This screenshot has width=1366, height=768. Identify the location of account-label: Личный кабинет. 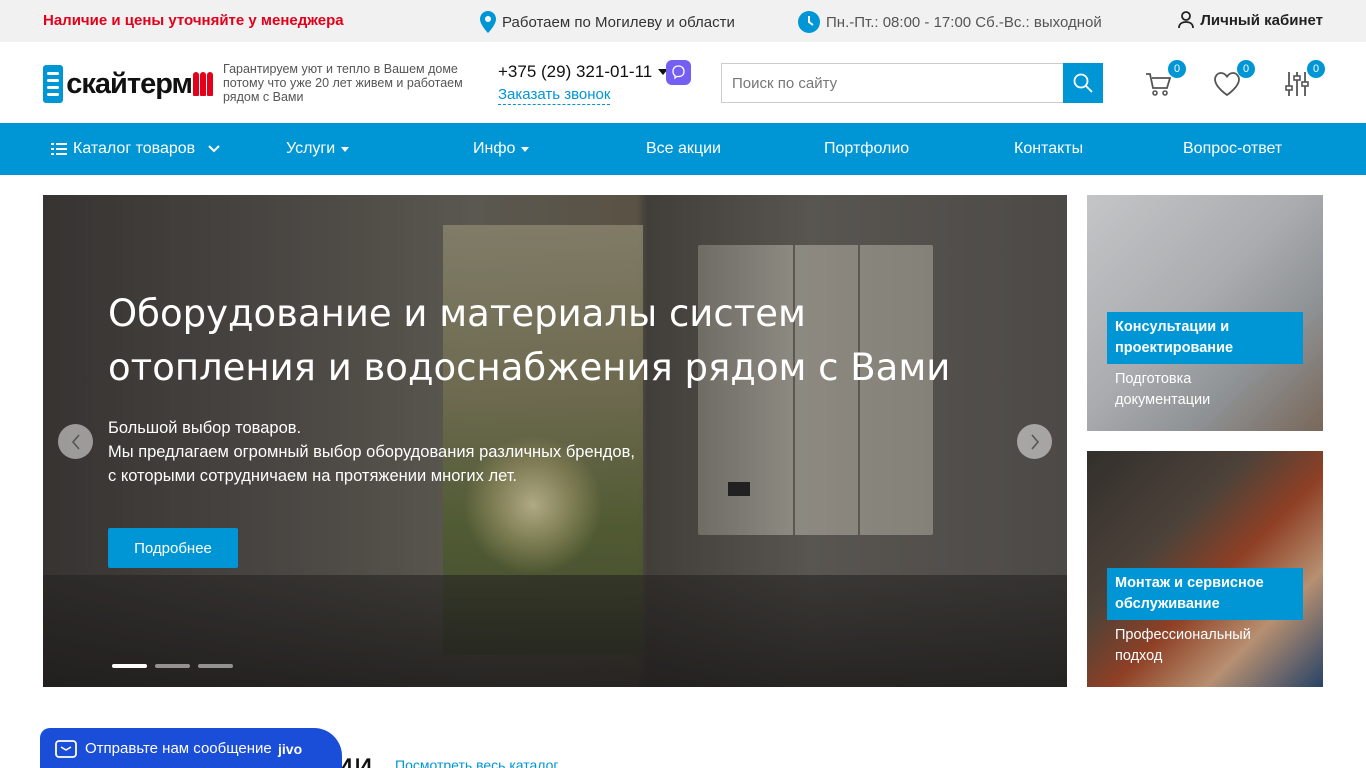
(1261, 20).